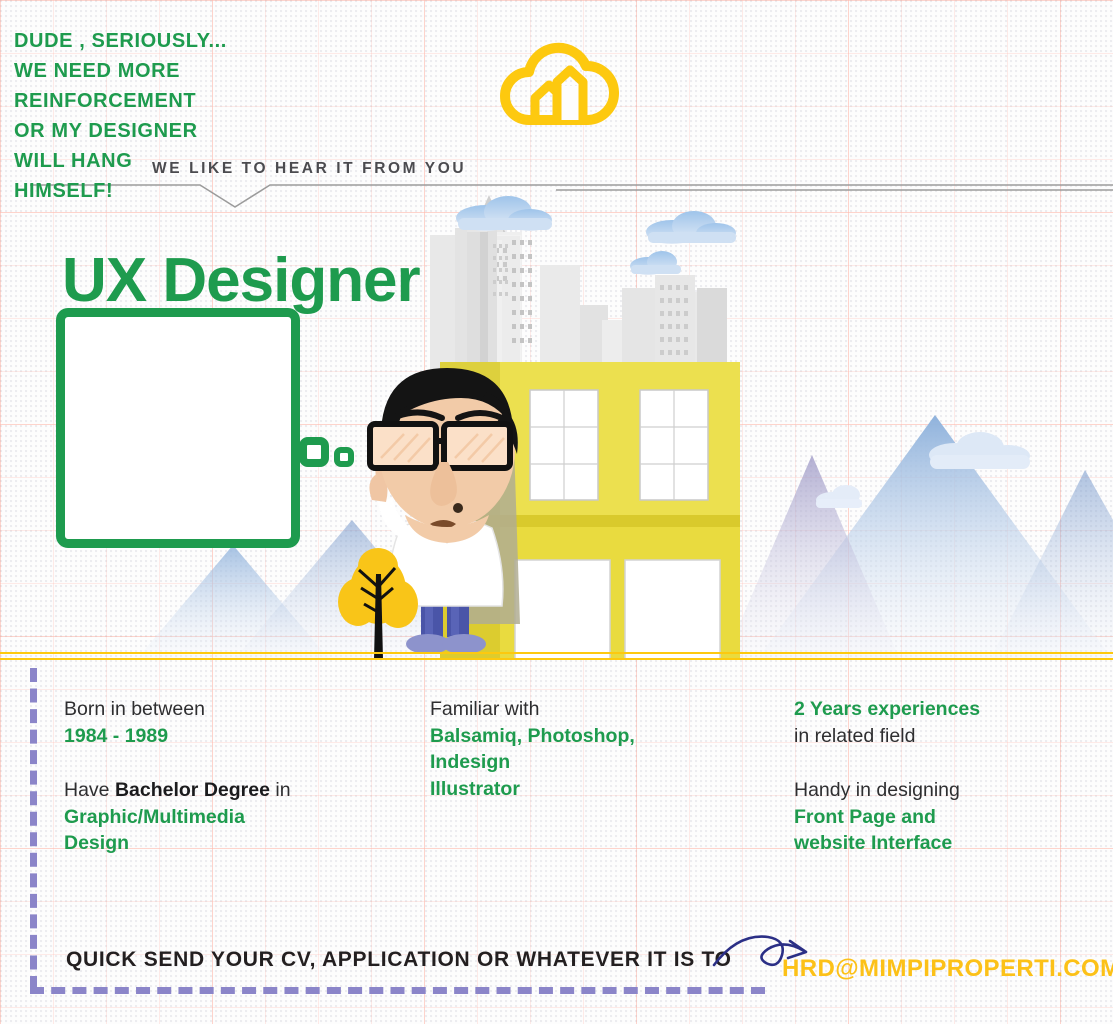  What do you see at coordinates (97, 843) in the screenshot?
I see `requirement-line: Design` at bounding box center [97, 843].